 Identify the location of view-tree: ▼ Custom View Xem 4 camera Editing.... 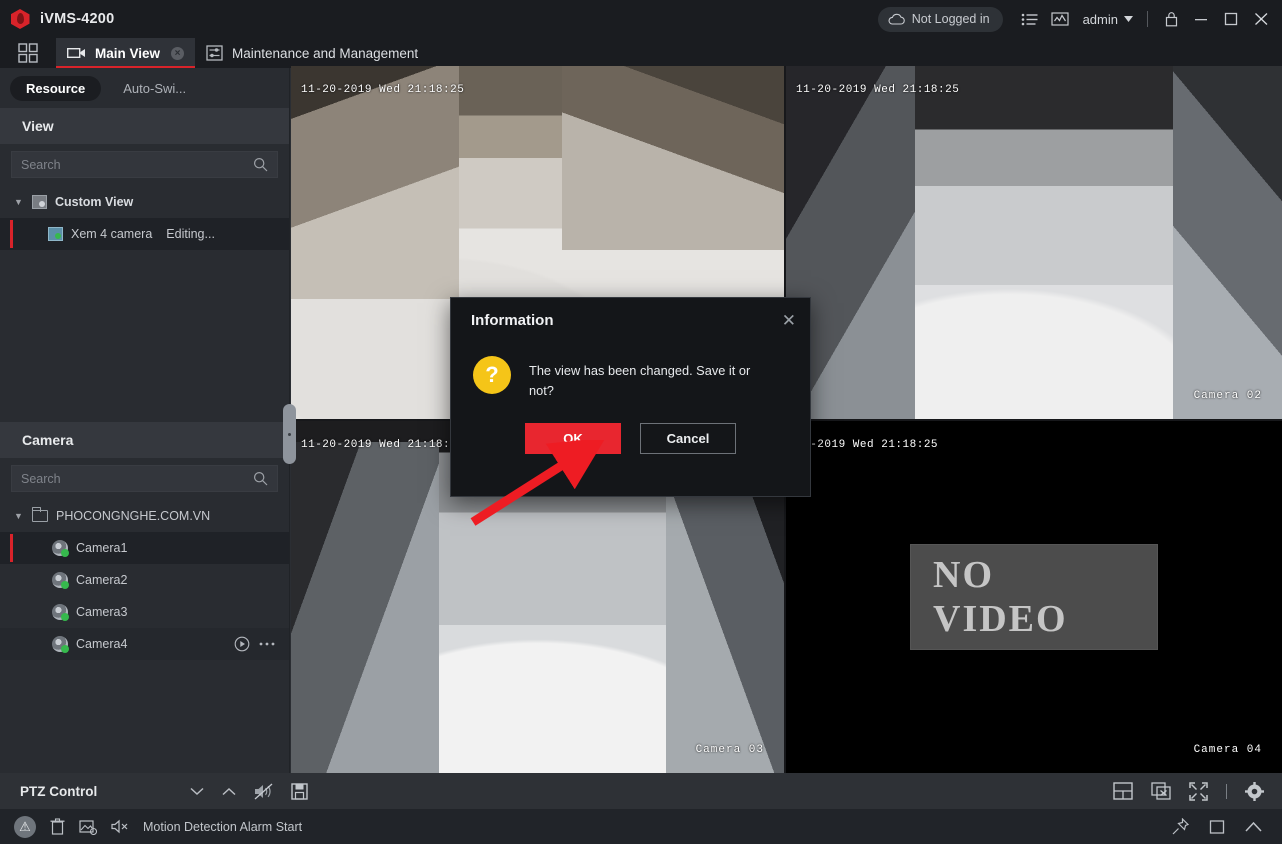
(144, 217).